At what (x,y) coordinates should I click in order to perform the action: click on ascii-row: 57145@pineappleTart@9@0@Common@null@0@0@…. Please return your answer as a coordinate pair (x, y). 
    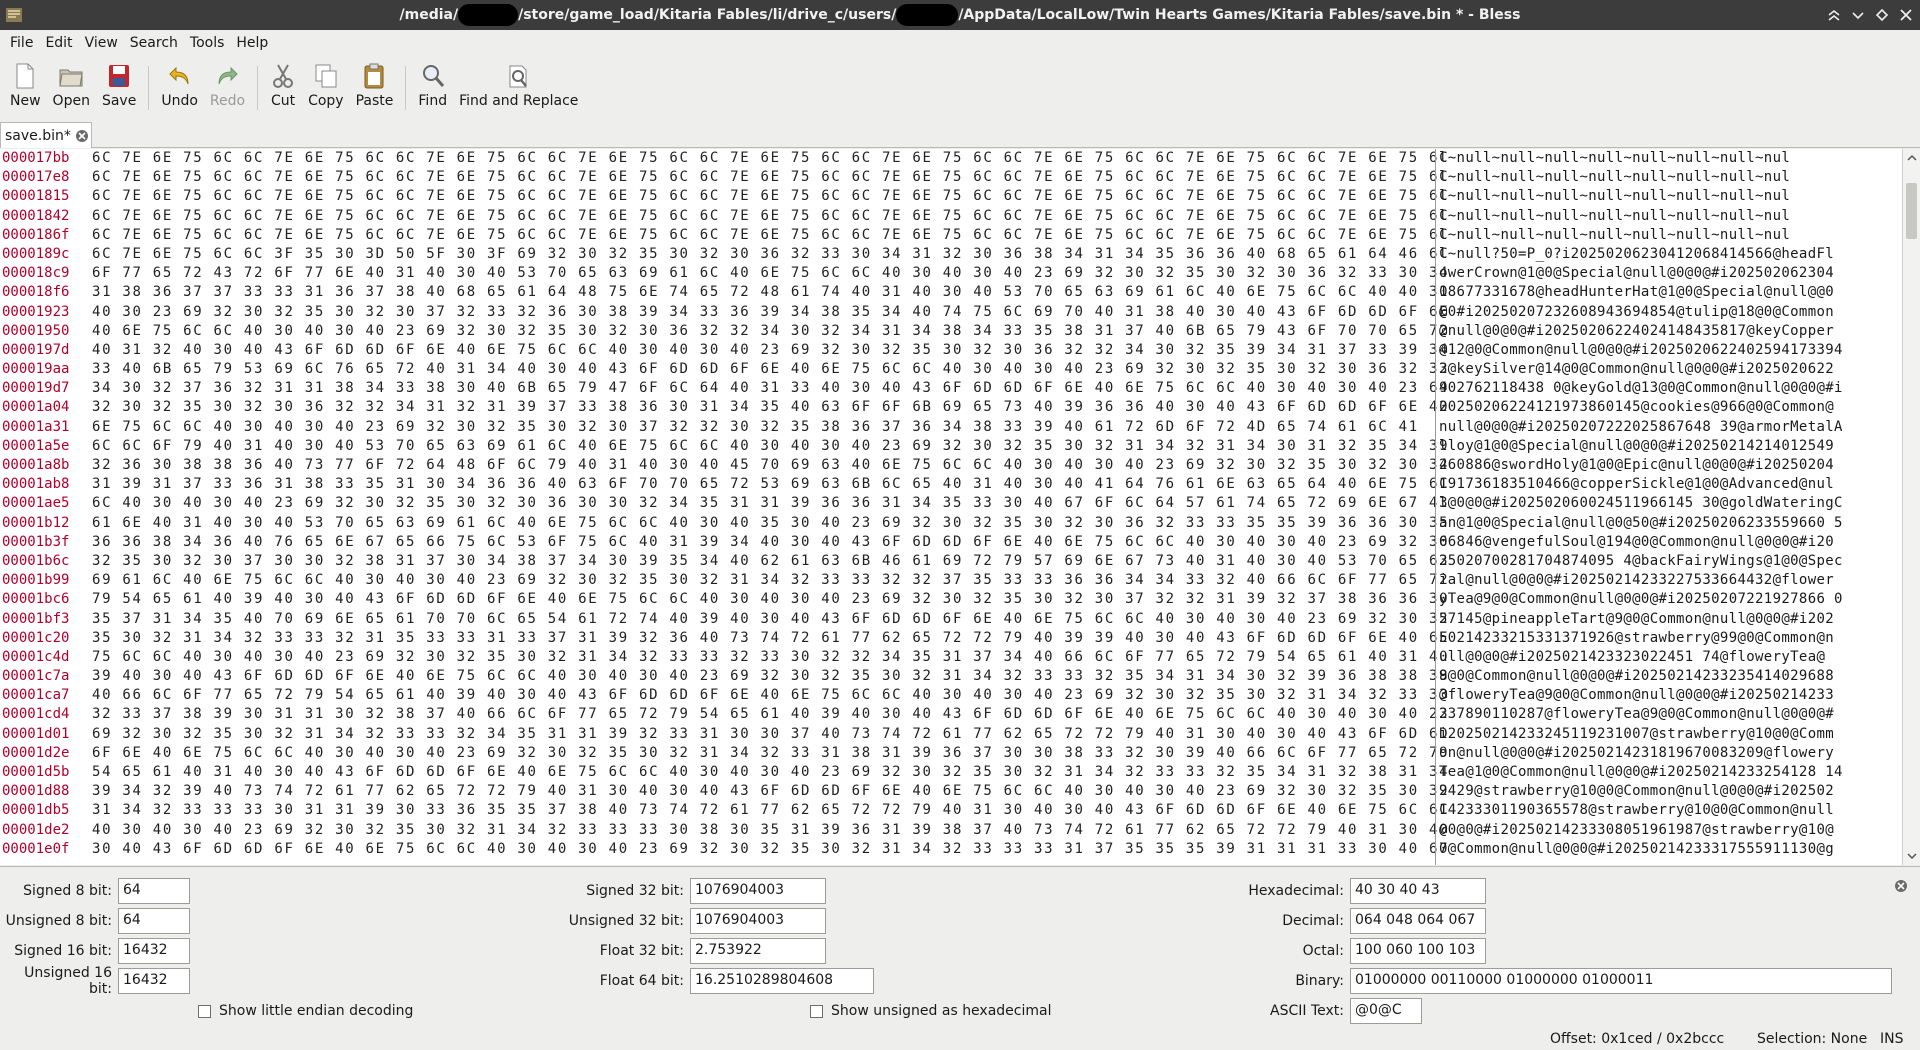
    Looking at the image, I should click on (1669, 619).